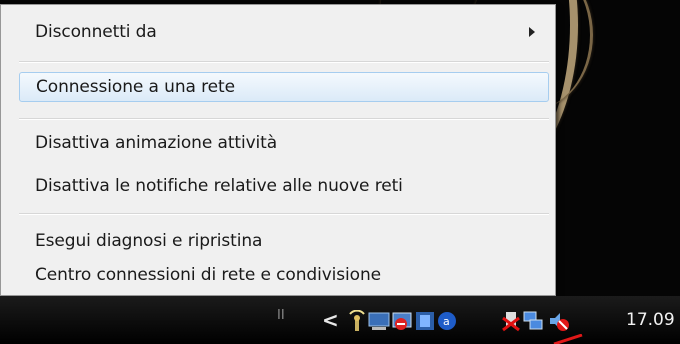 This screenshot has height=344, width=680. What do you see at coordinates (96, 32) in the screenshot?
I see `menu-item-label: Disconnetti da` at bounding box center [96, 32].